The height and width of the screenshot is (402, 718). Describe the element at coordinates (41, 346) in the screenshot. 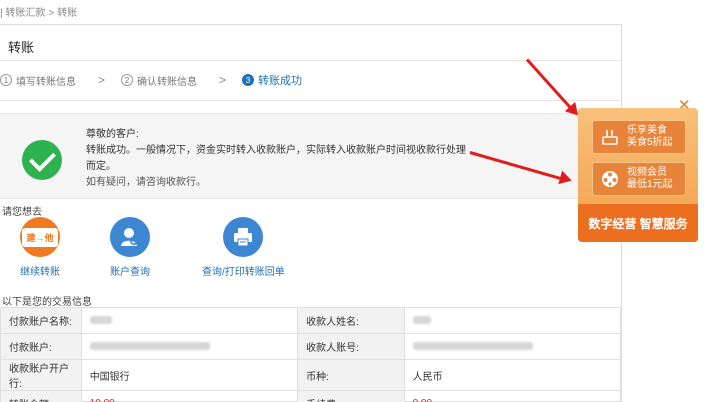

I see `payer-account-label: 付款账户:` at that location.